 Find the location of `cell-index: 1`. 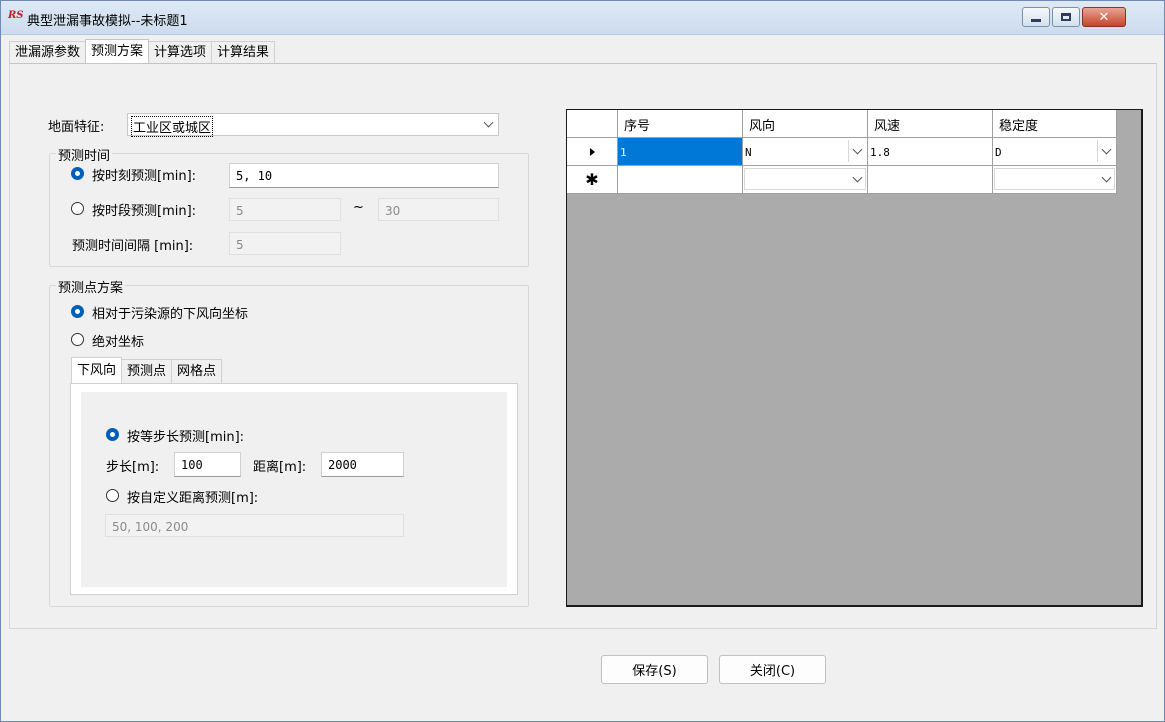

cell-index: 1 is located at coordinates (680, 152).